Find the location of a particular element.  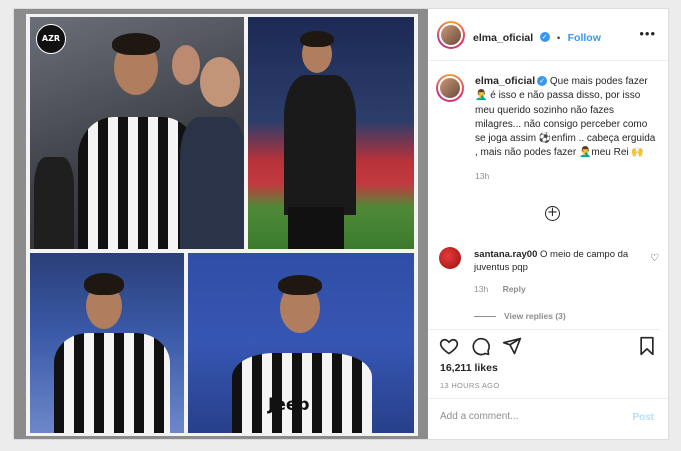

comment-input is located at coordinates (530, 416).